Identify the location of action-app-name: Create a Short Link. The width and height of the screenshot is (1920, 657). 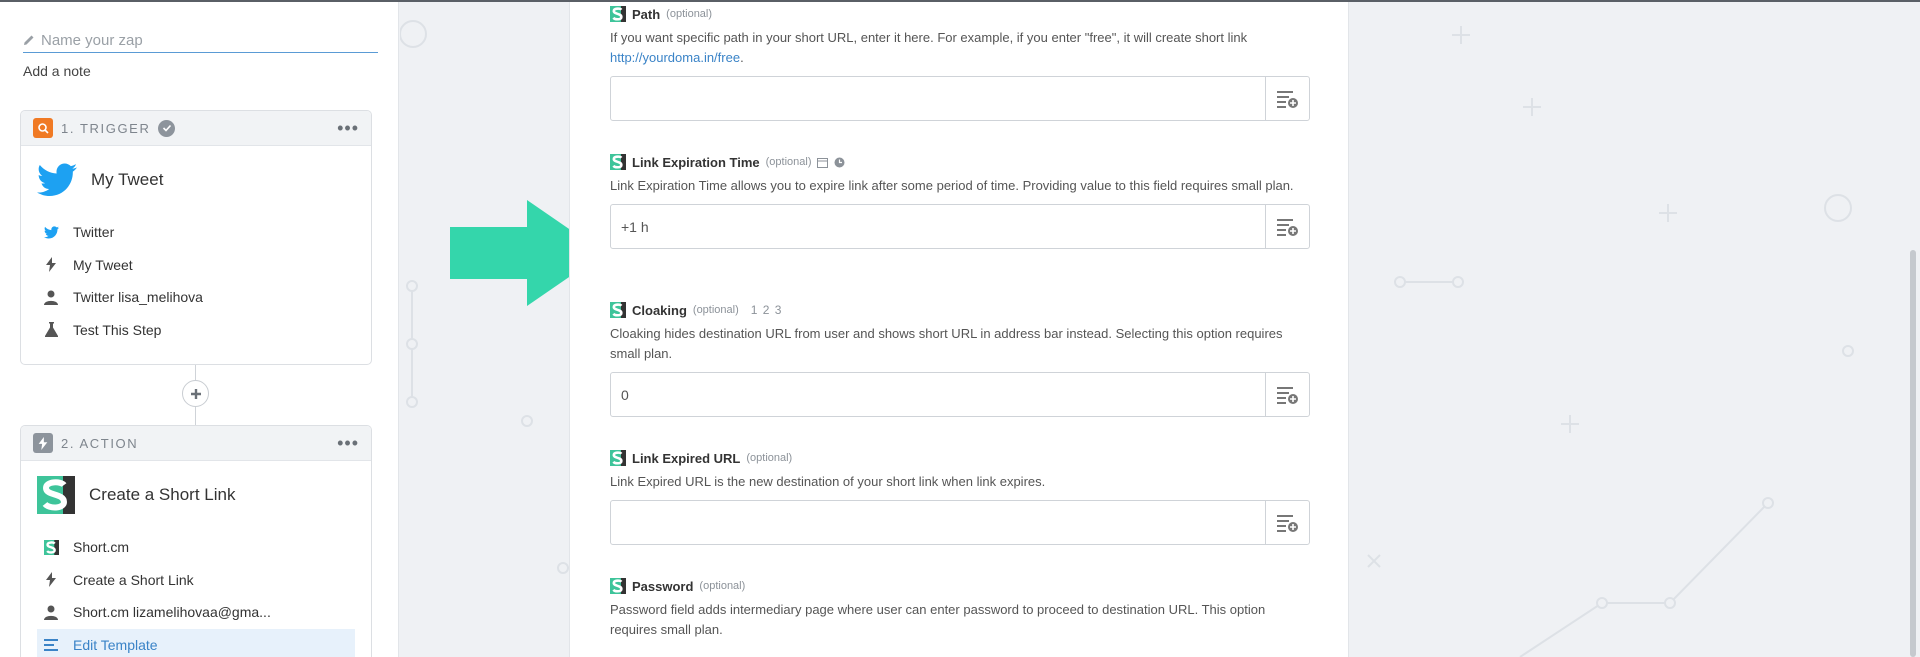
(162, 494).